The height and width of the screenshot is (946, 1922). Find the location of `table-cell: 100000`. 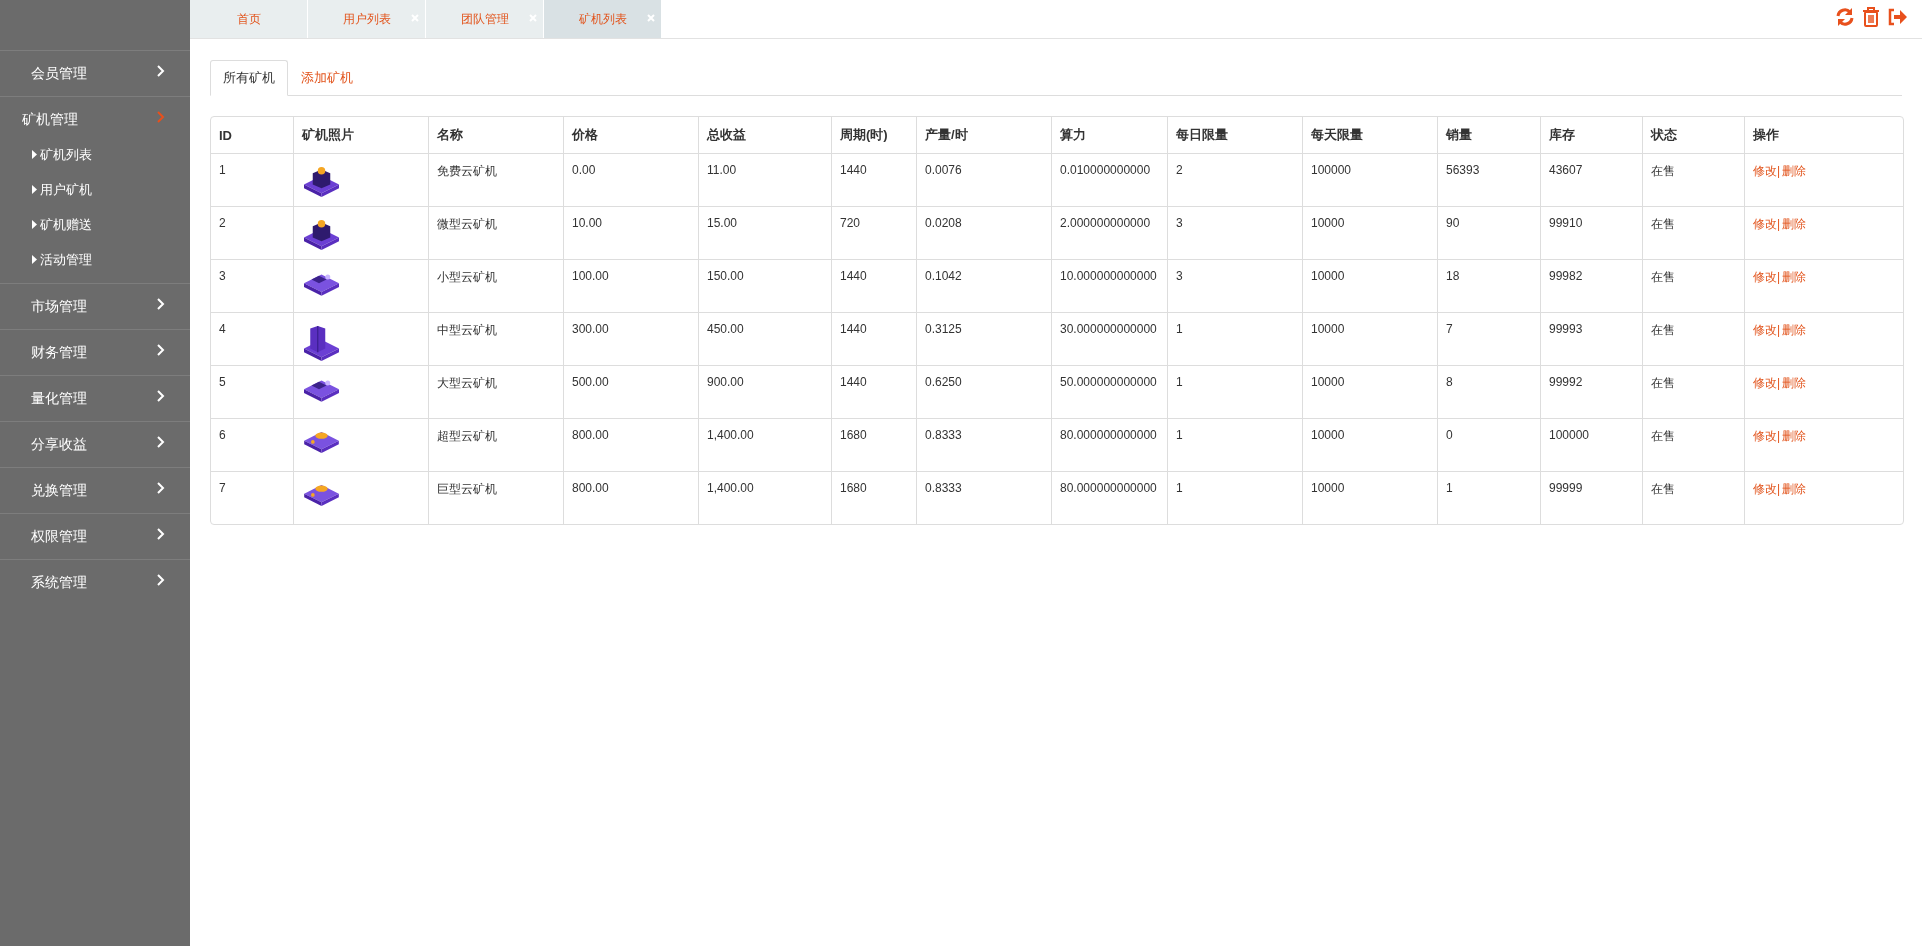

table-cell: 100000 is located at coordinates (1569, 435).